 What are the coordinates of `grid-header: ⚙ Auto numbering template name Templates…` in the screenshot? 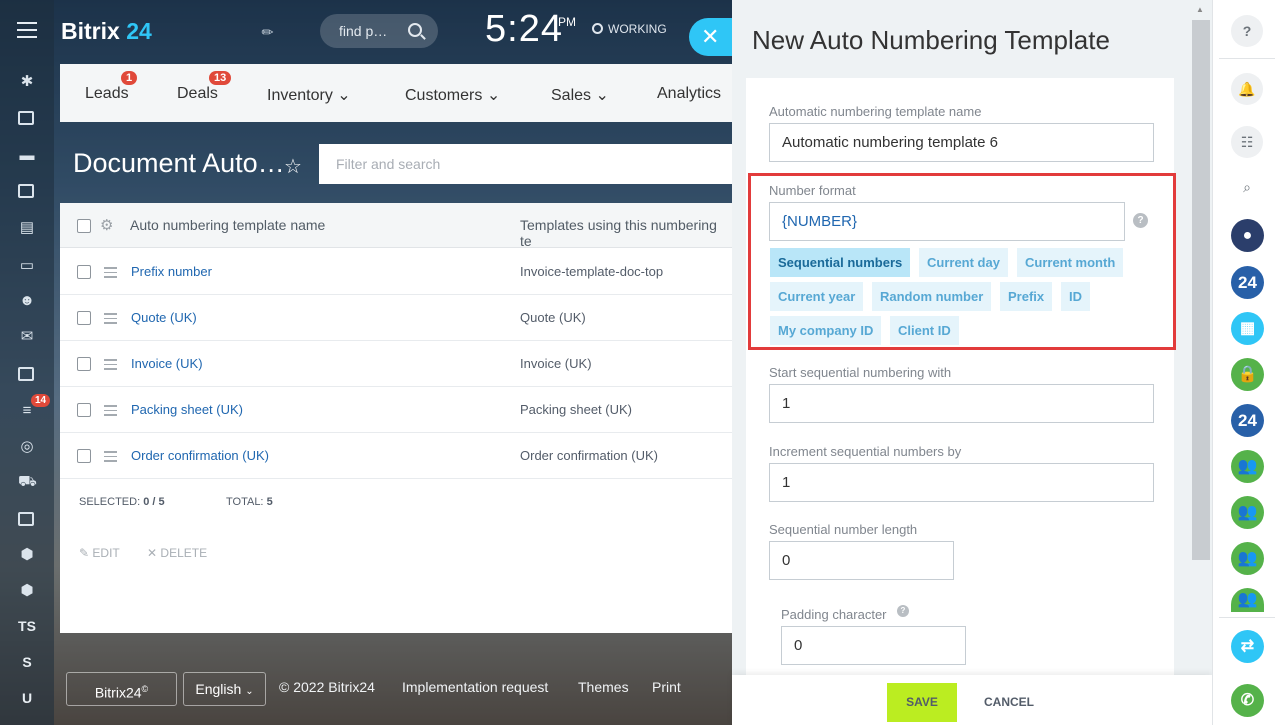 It's located at (396, 226).